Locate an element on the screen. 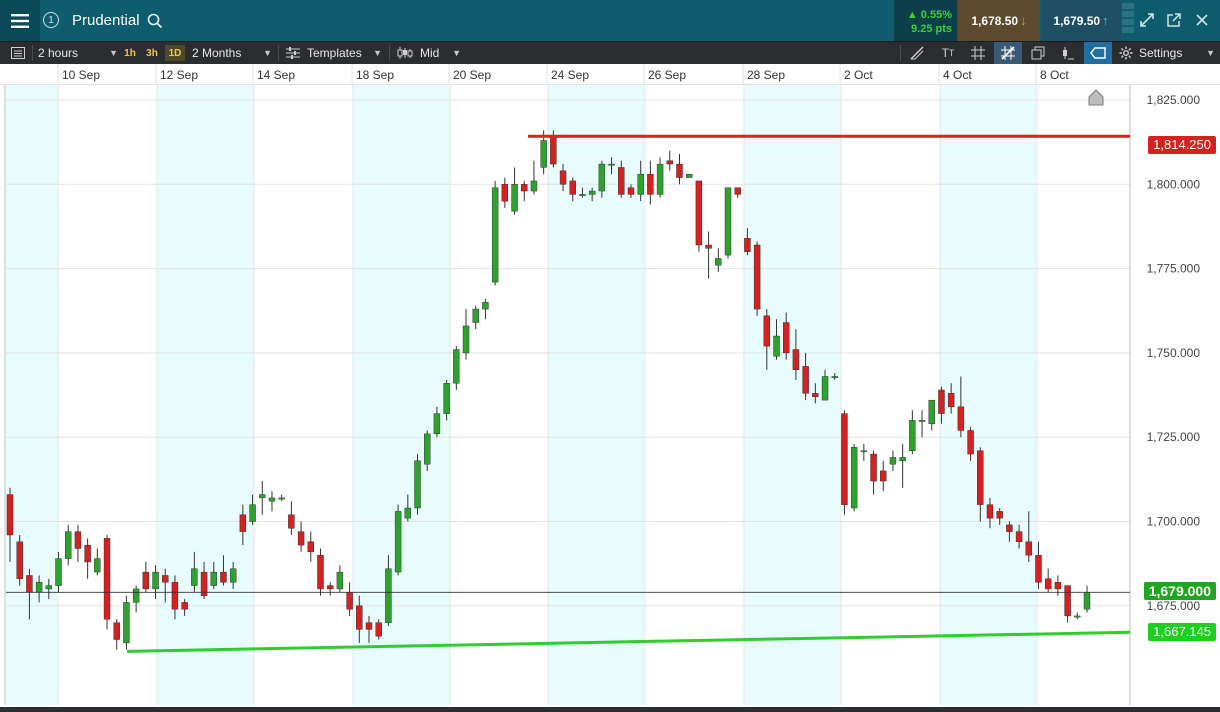 The image size is (1220, 712). tf-1d-label: 1D is located at coordinates (175, 53).